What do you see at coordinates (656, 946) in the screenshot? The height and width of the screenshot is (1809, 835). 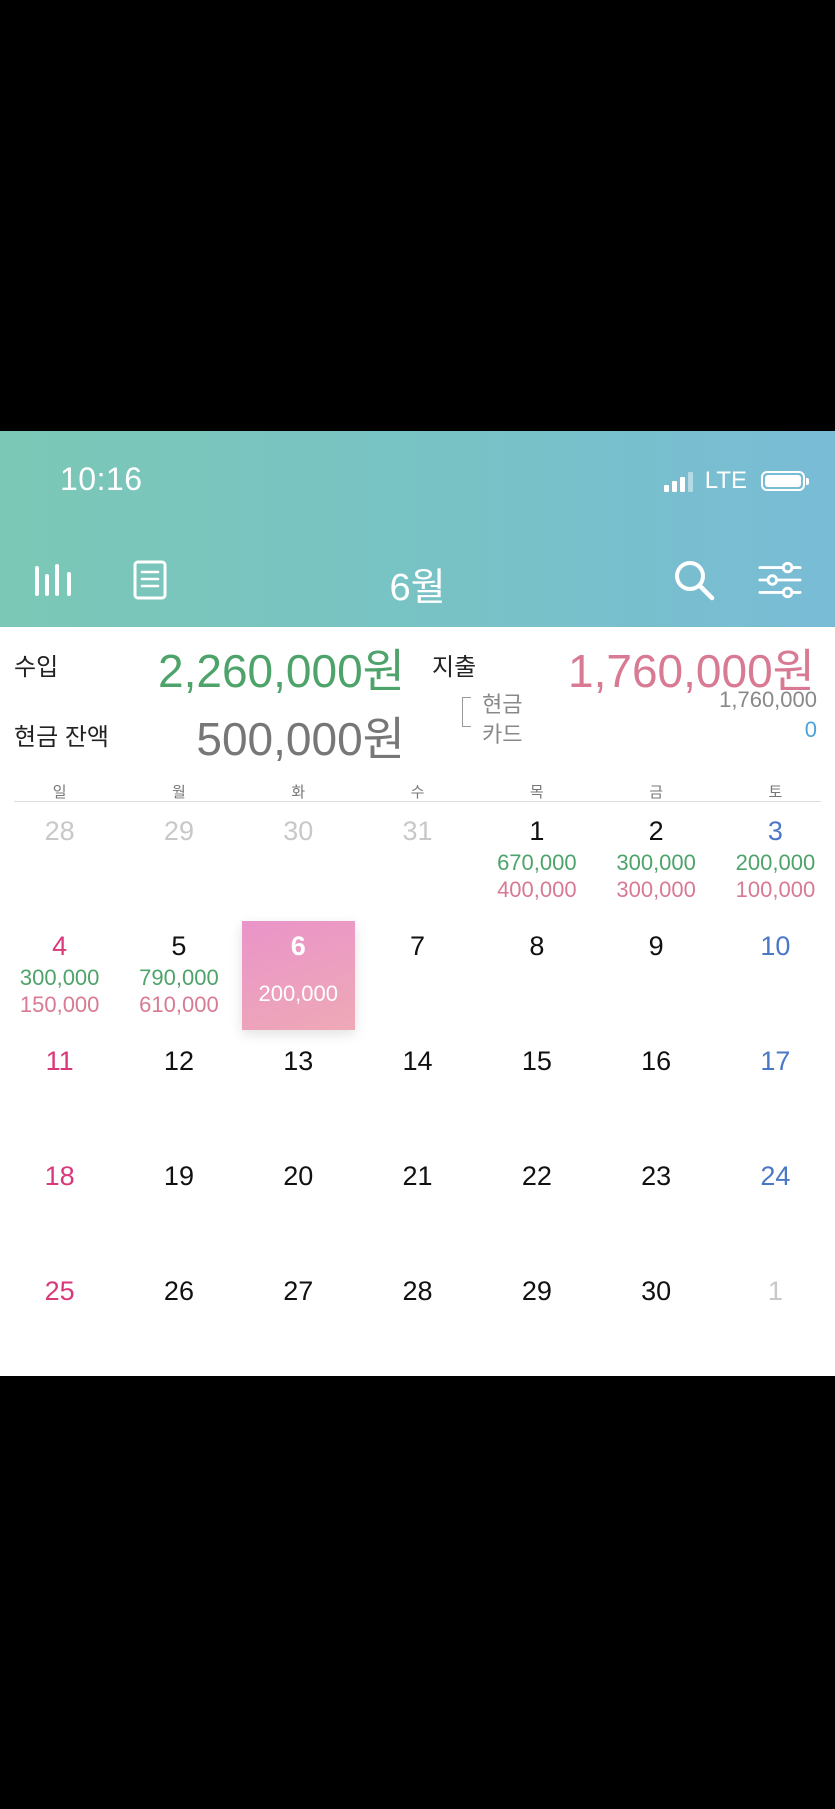 I see `day-number: 9` at bounding box center [656, 946].